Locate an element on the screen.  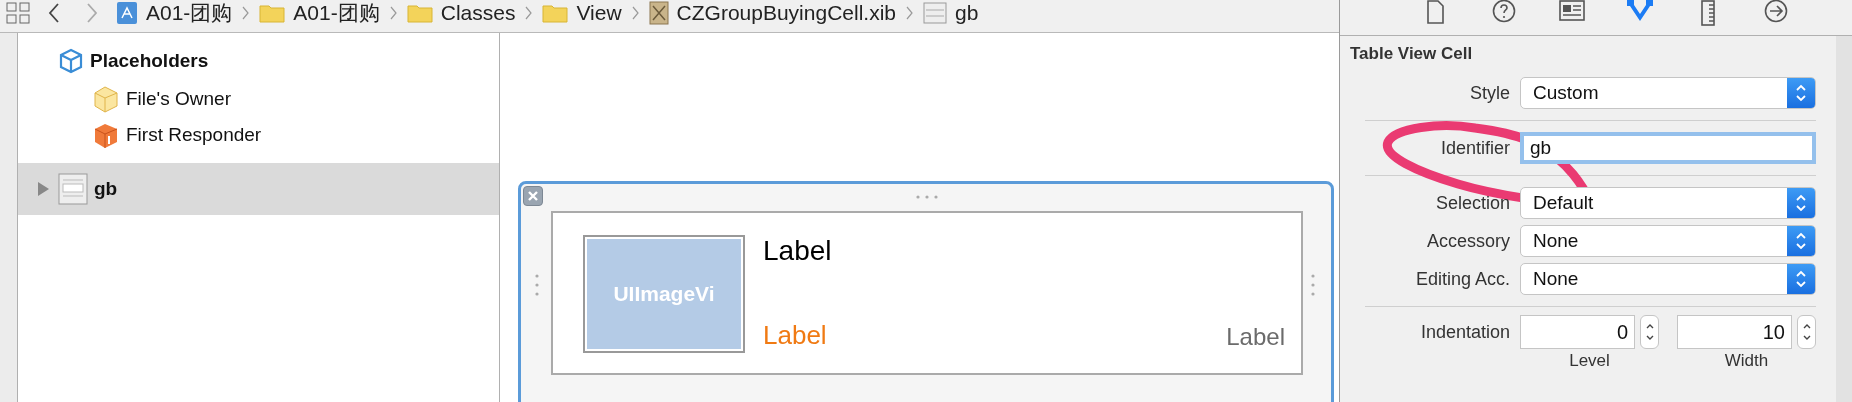
field-label: Editing Acc. is located at coordinates (1462, 279).